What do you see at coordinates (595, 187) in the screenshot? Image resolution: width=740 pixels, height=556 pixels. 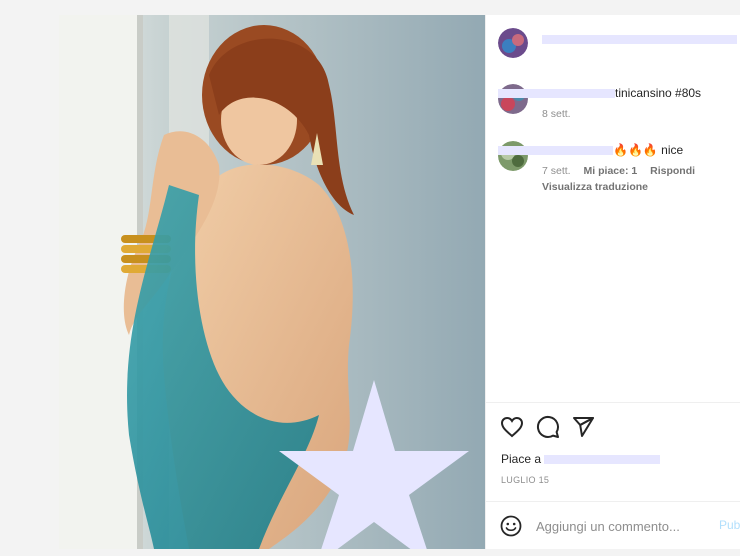 I see `see-translation-button: Visualizza traduzione` at bounding box center [595, 187].